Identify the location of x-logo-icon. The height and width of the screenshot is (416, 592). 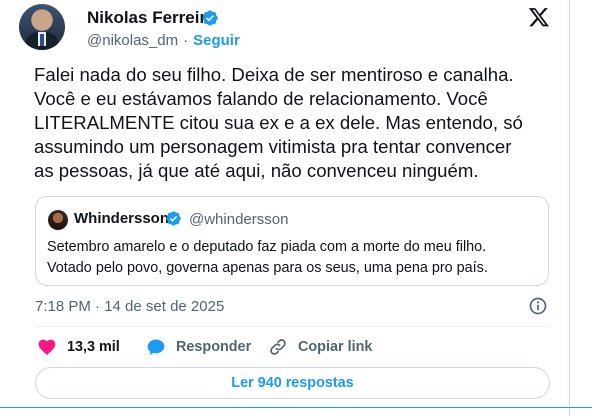
(539, 17).